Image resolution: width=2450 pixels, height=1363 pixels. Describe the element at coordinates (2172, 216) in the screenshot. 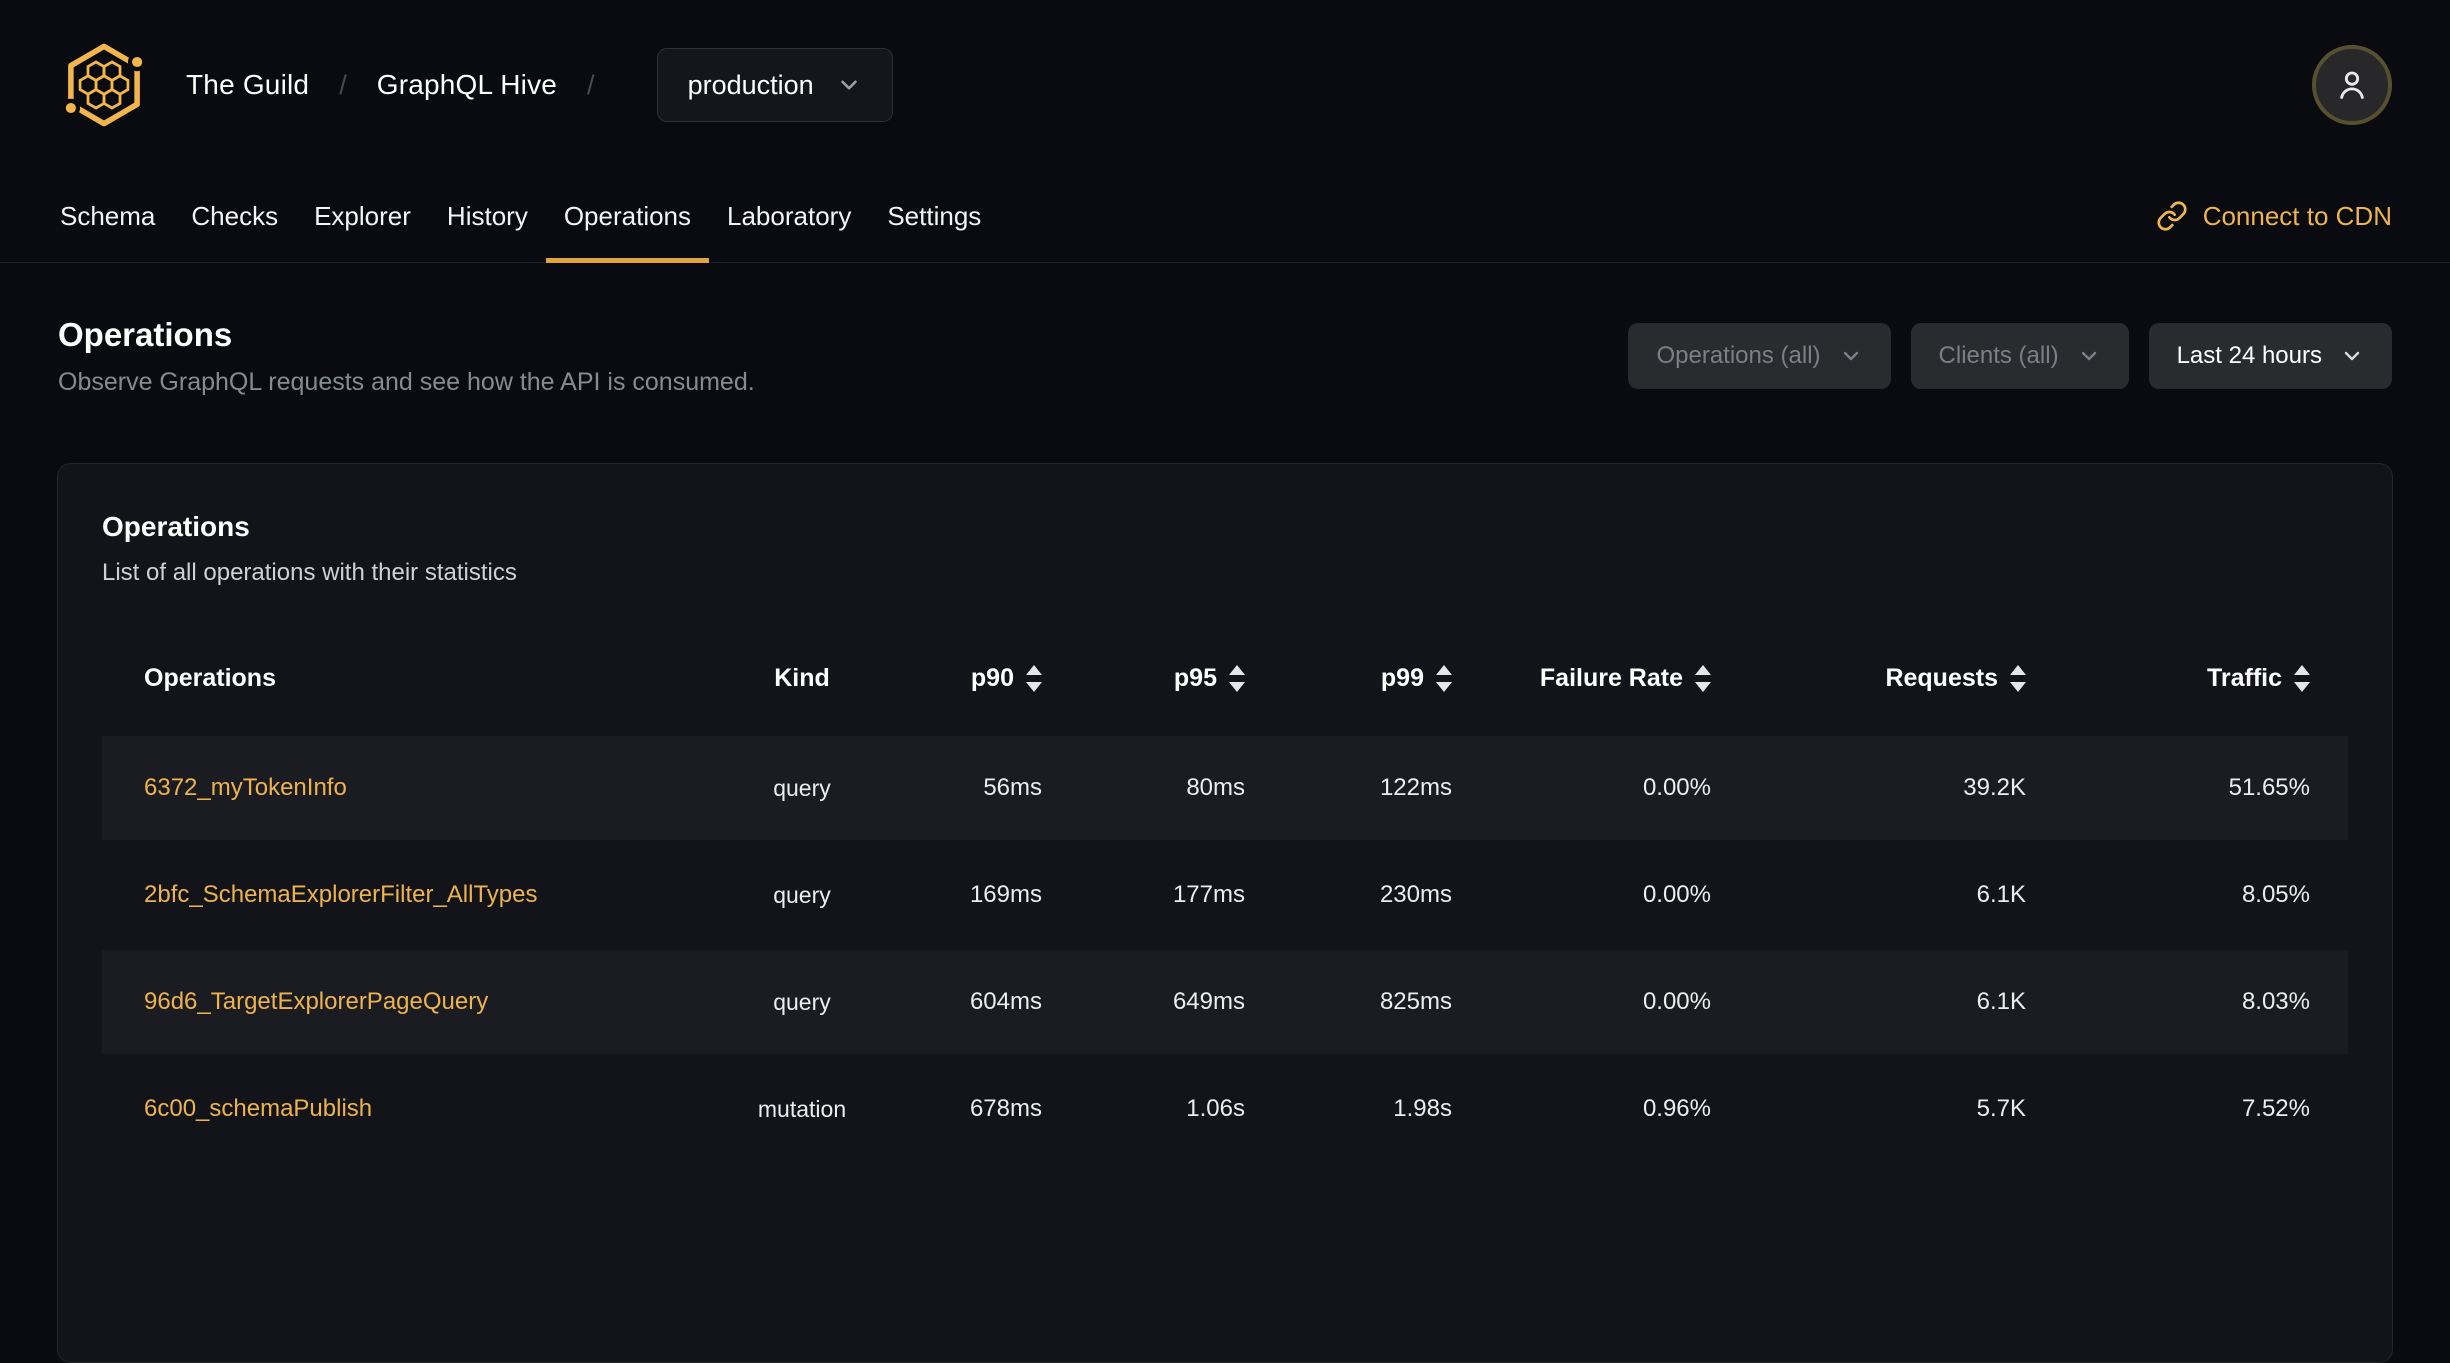

I see `link-icon` at that location.